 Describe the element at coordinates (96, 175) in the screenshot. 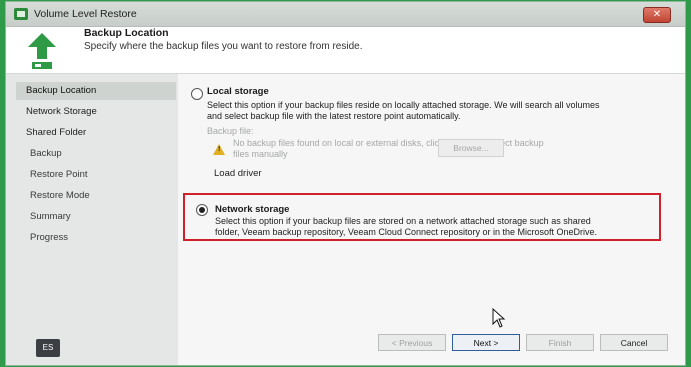

I see `step-restore-point: Restore Point` at that location.